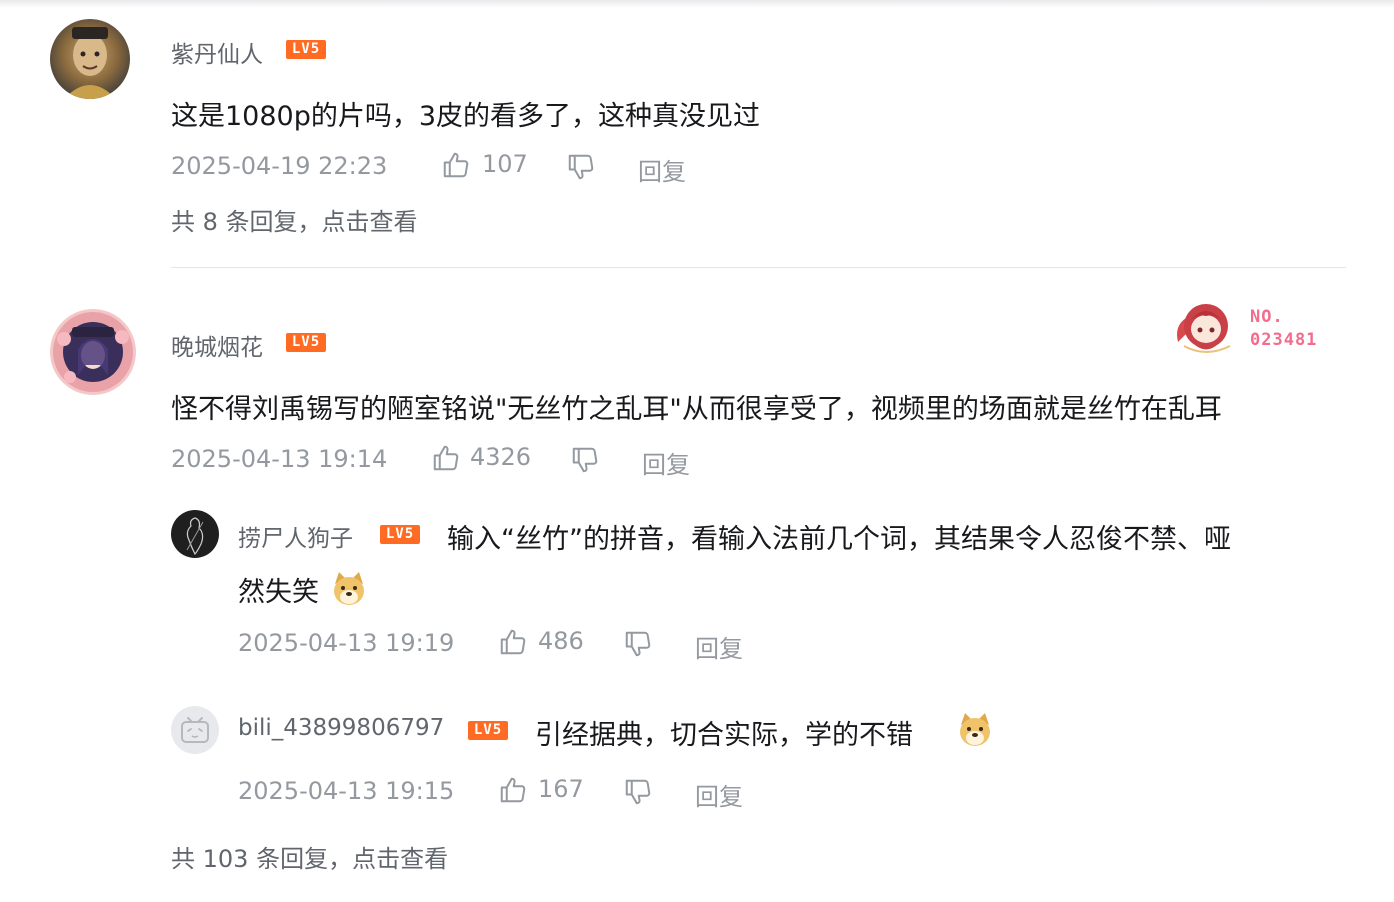 The height and width of the screenshot is (902, 1394). Describe the element at coordinates (466, 116) in the screenshot. I see `comment-content: 这是1080p的片吗，3皮的看多了，这种真没见过` at that location.